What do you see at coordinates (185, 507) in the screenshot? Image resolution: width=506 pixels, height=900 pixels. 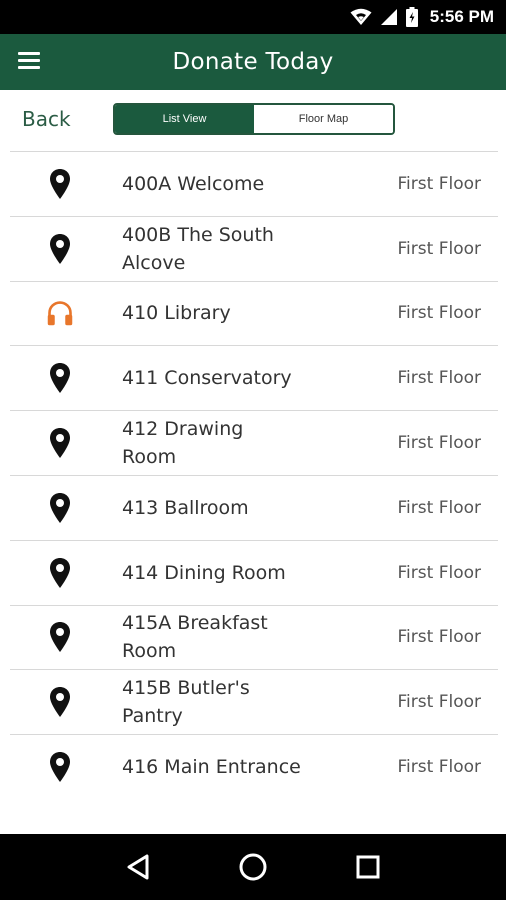 I see `list-item-title: 413 Ballroom` at bounding box center [185, 507].